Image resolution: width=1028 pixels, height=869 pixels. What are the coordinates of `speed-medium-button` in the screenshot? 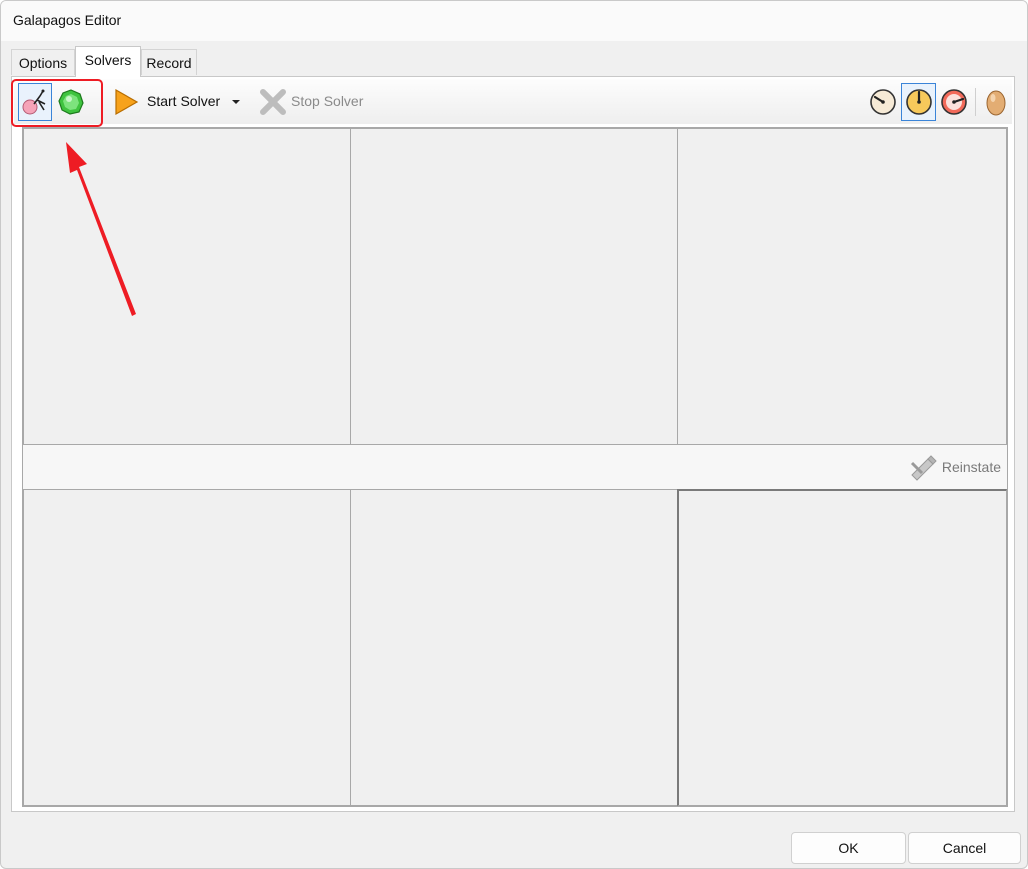 It's located at (918, 102).